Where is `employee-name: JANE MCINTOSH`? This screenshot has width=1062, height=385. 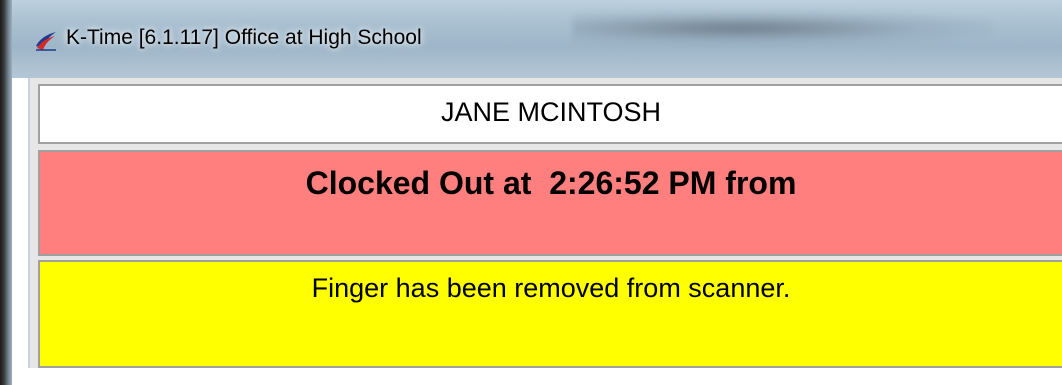
employee-name: JANE MCINTOSH is located at coordinates (551, 112).